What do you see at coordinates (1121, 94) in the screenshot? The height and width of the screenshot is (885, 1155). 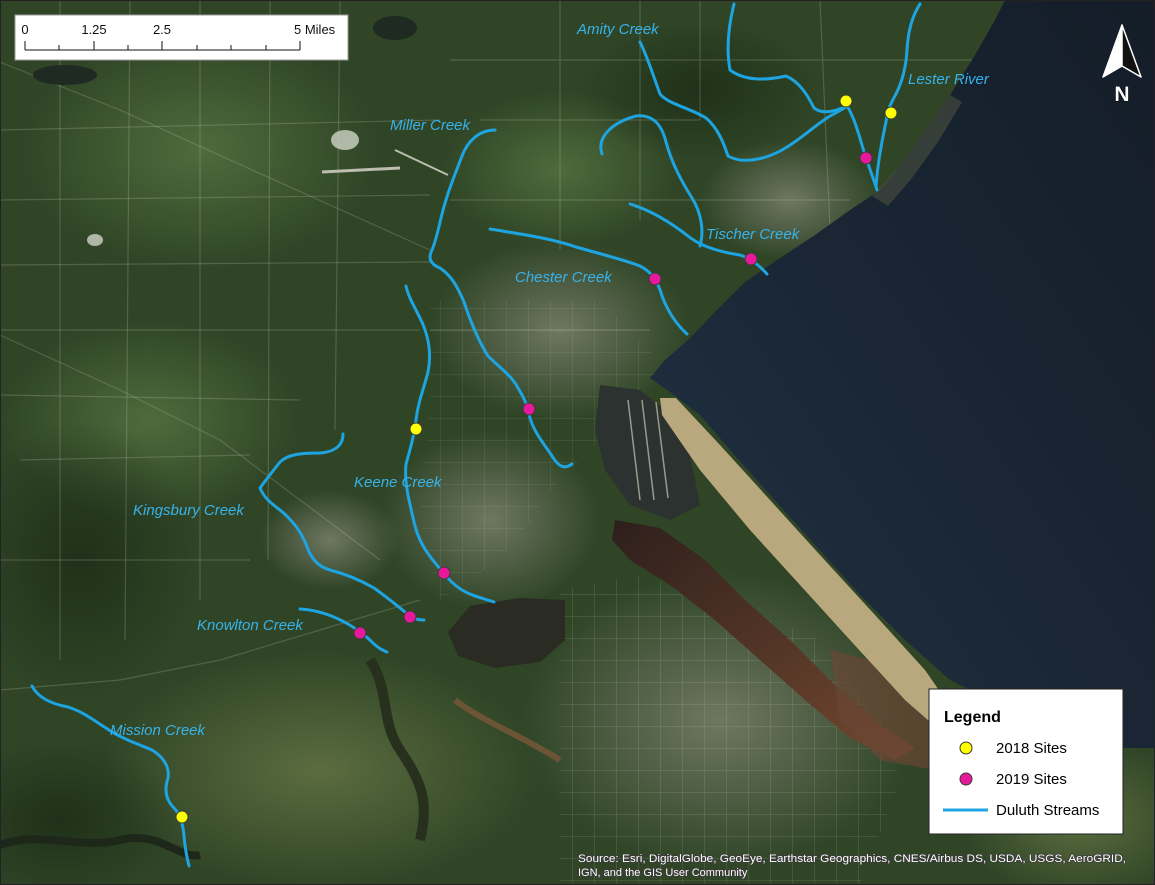 I see `north-arrow-label: N` at bounding box center [1121, 94].